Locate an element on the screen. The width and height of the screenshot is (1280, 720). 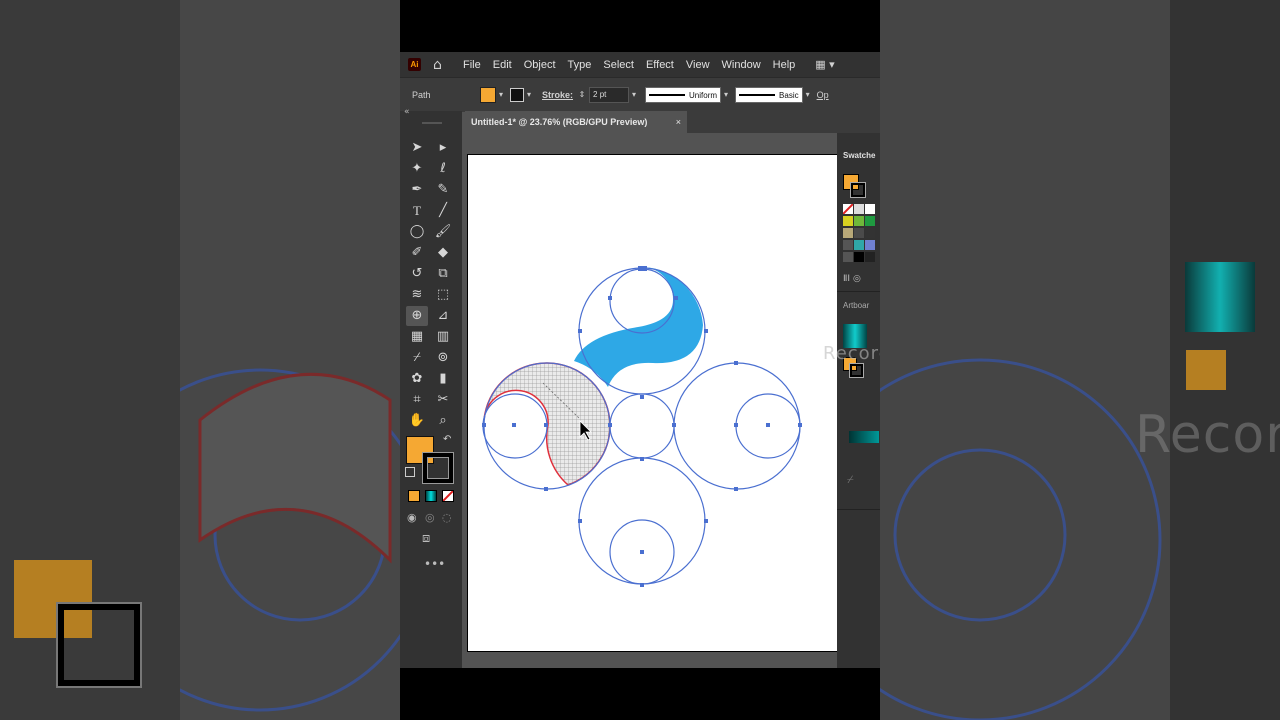
free-transform-tool-icon: ⬚ is located at coordinates (443, 295).